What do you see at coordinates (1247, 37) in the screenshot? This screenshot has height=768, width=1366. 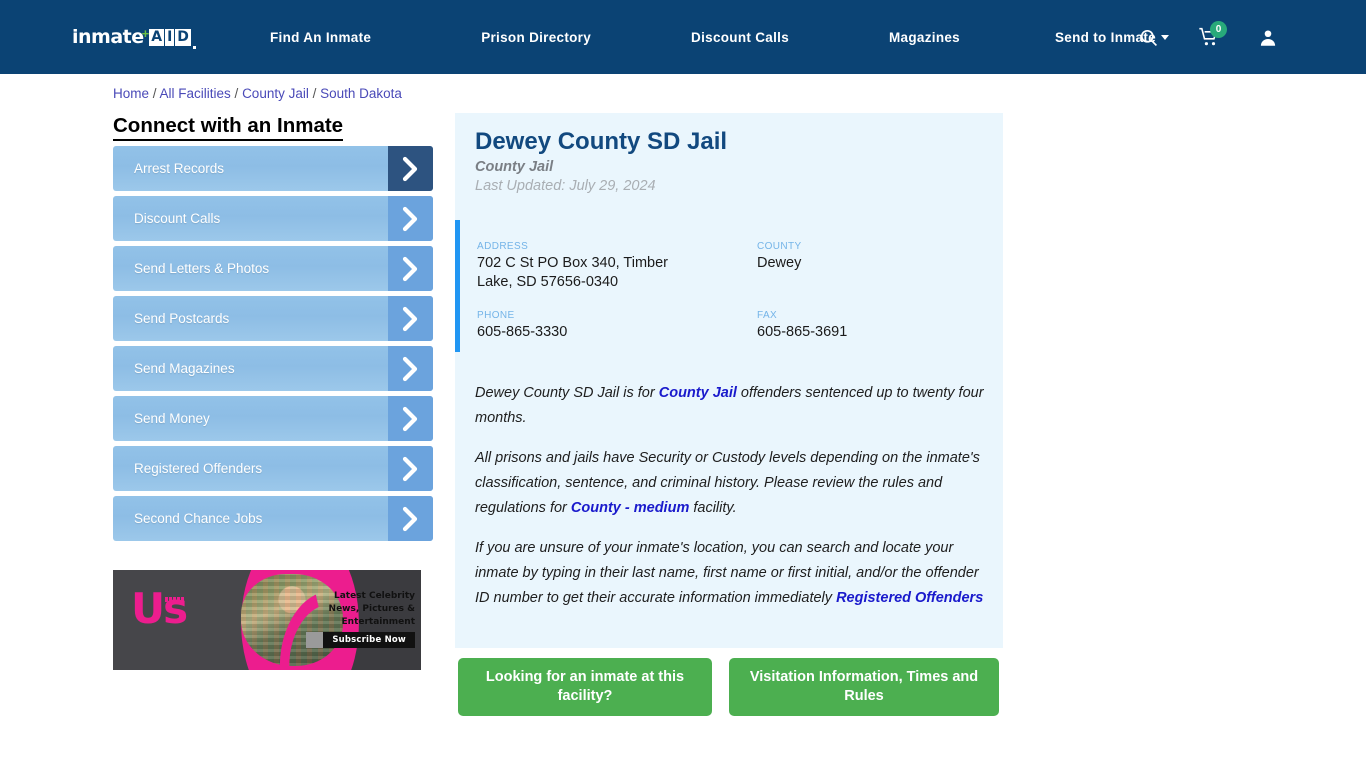 I see `nav-icon-group: 0` at bounding box center [1247, 37].